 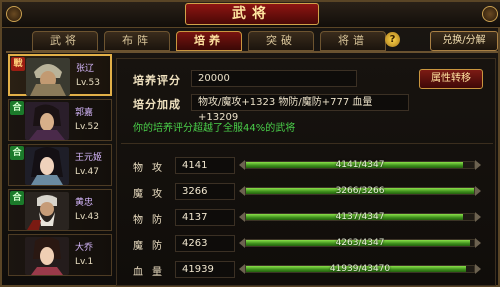 I want to click on stat-progress-bar: 3266/3266, so click(x=360, y=191).